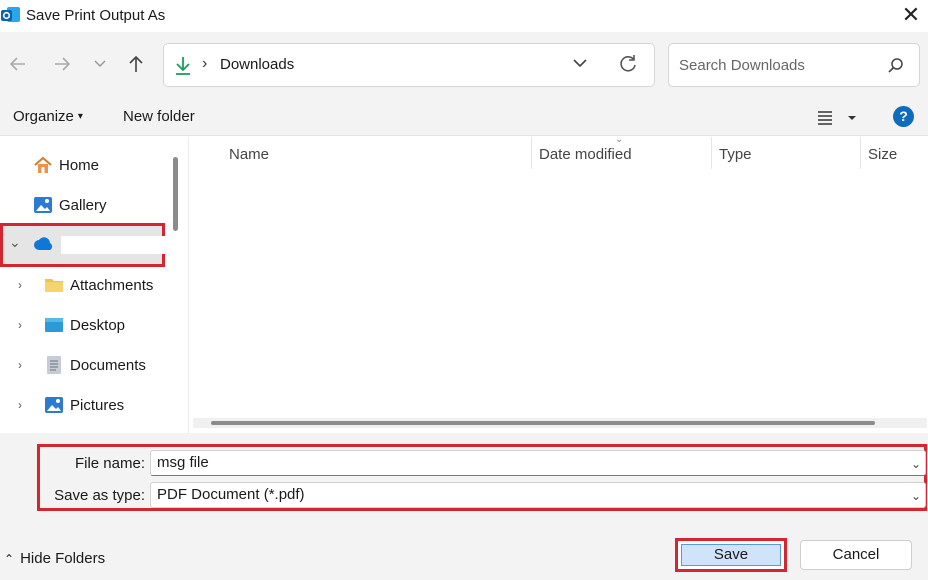 The width and height of the screenshot is (928, 580). Describe the element at coordinates (43, 116) in the screenshot. I see `organize-label: Organize` at that location.